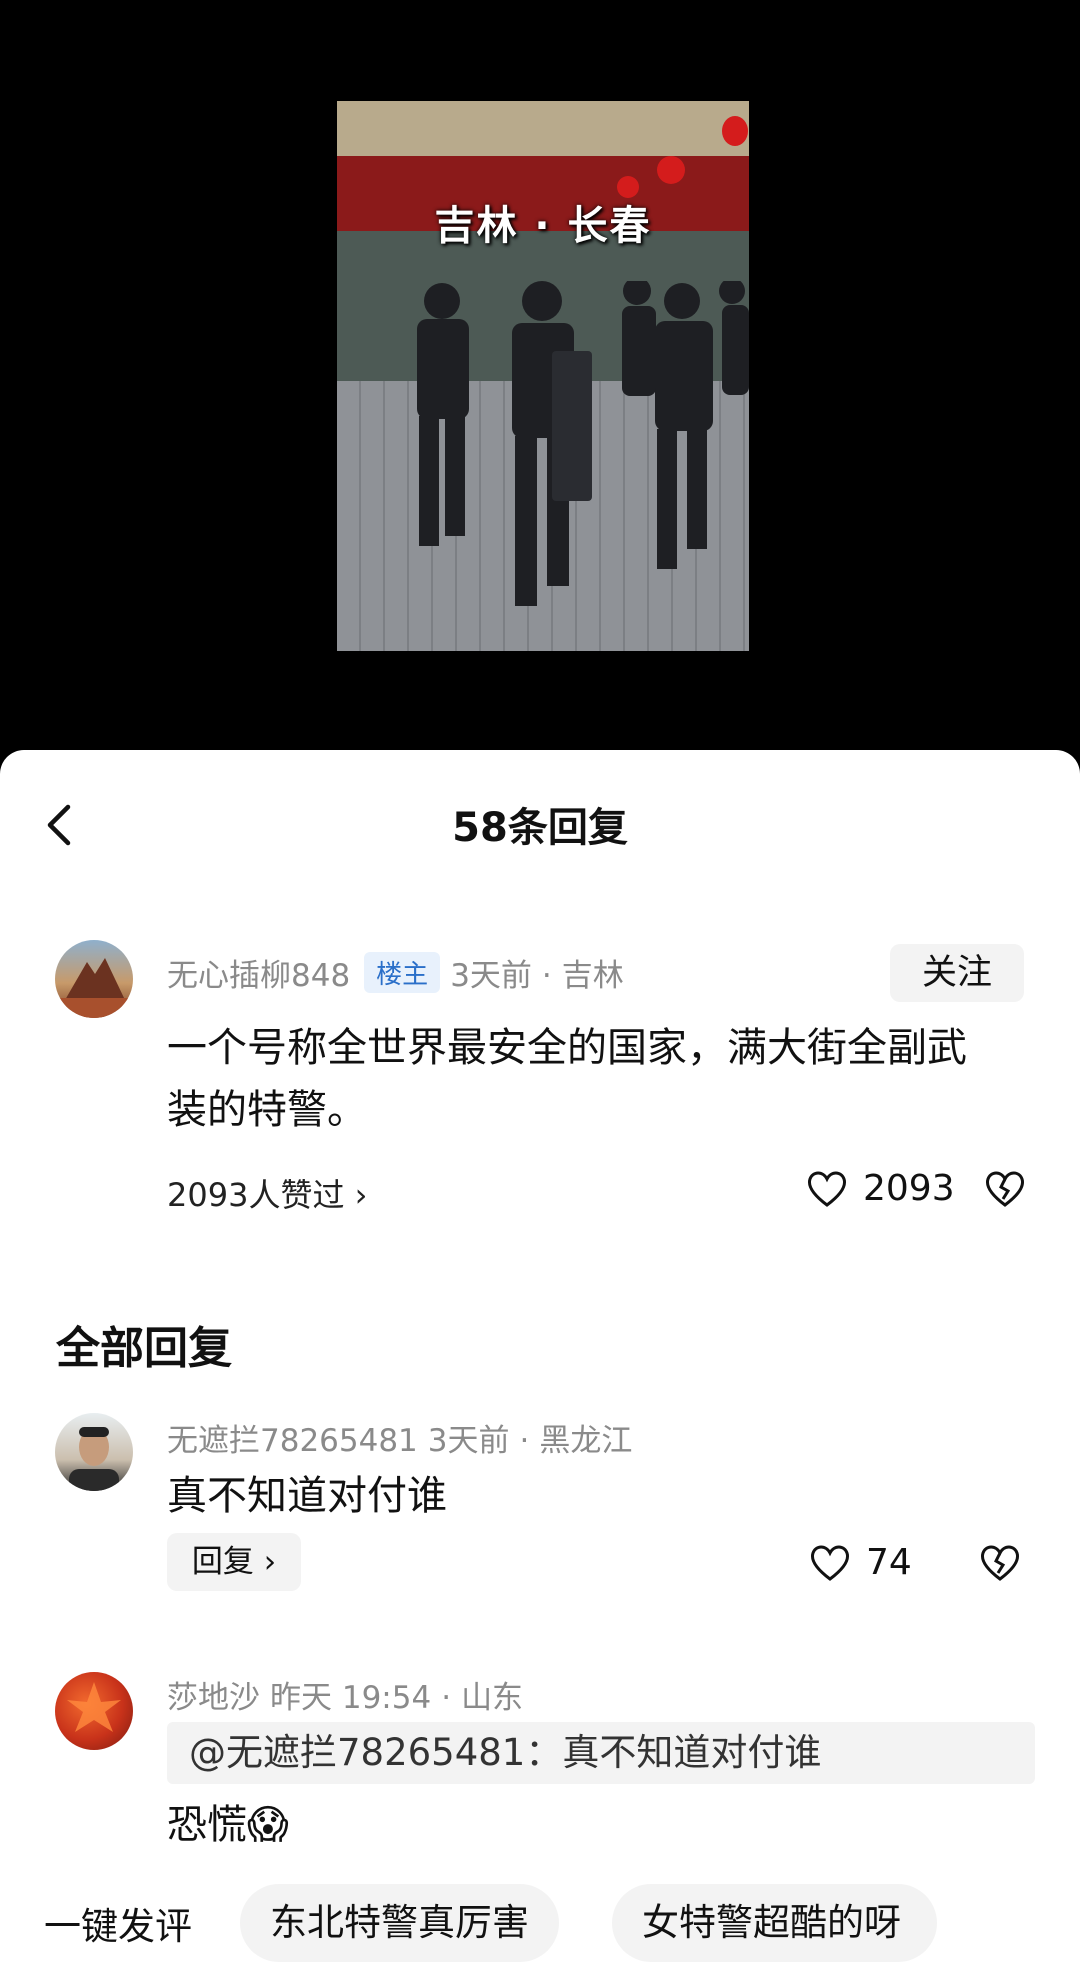  I want to click on reply-location: 黑龙江, so click(586, 1441).